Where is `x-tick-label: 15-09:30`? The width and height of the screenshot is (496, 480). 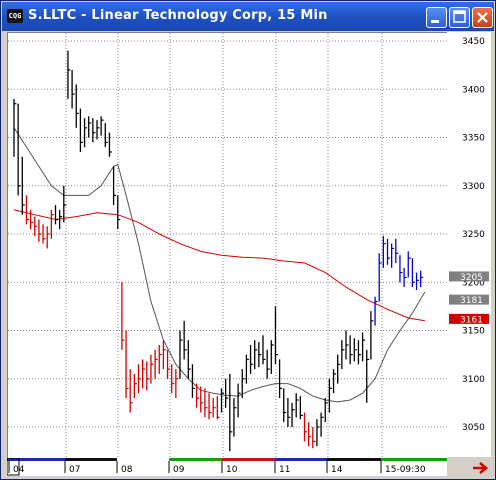 x-tick-label: 15-09:30 is located at coordinates (405, 470).